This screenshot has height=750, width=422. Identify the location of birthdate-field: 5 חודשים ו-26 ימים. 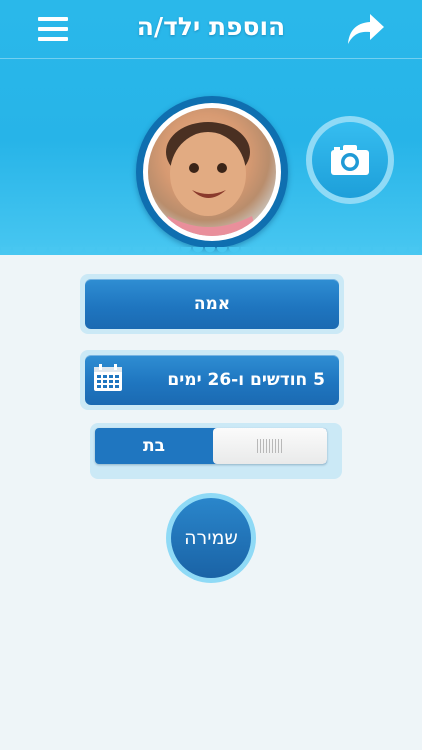
(212, 380).